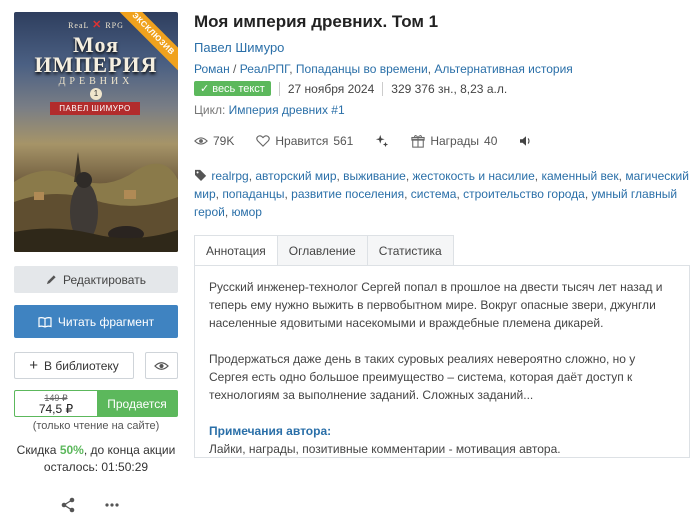 This screenshot has height=523, width=700. What do you see at coordinates (96, 202) in the screenshot?
I see `cover-illustration` at bounding box center [96, 202].